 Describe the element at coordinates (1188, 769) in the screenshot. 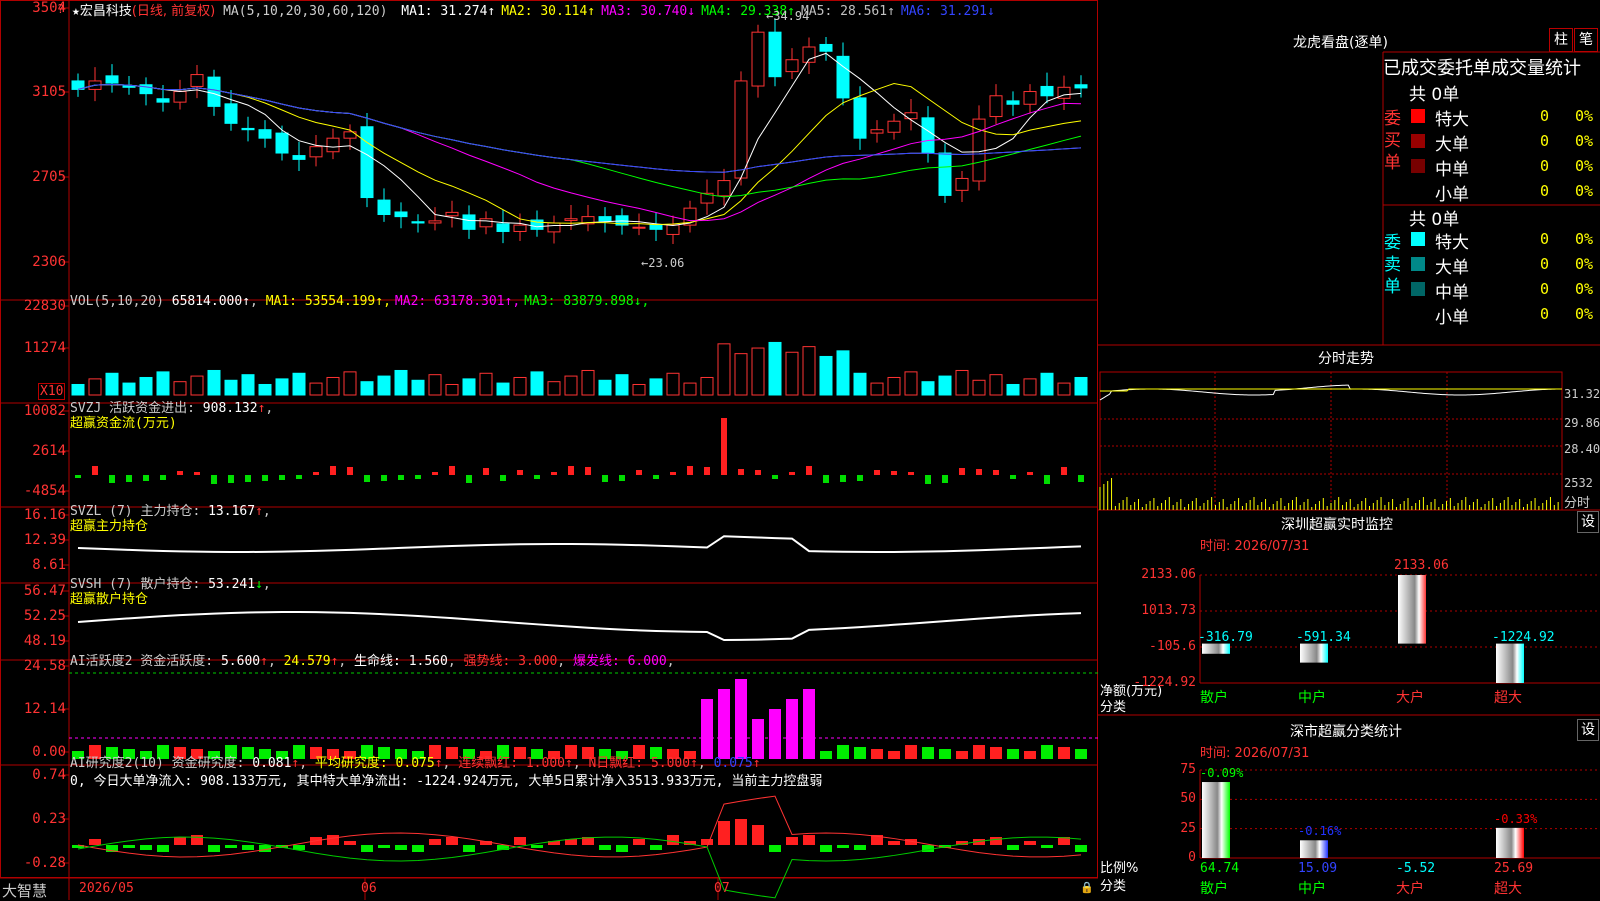

I see `cls-axis-label: 75` at that location.